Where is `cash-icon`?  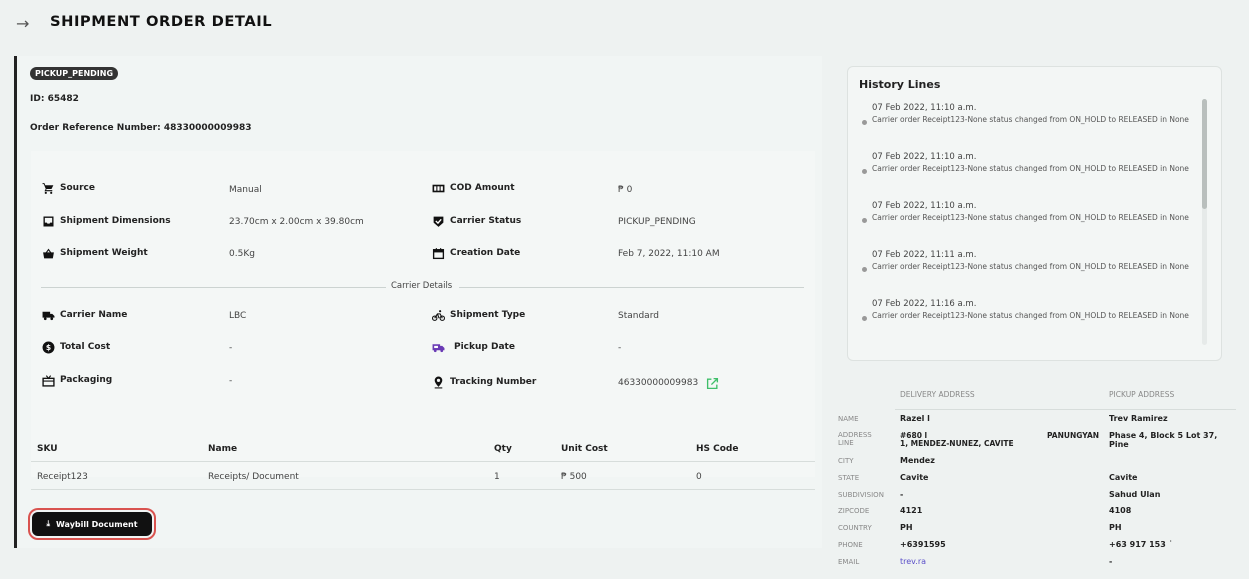
cash-icon is located at coordinates (438, 188).